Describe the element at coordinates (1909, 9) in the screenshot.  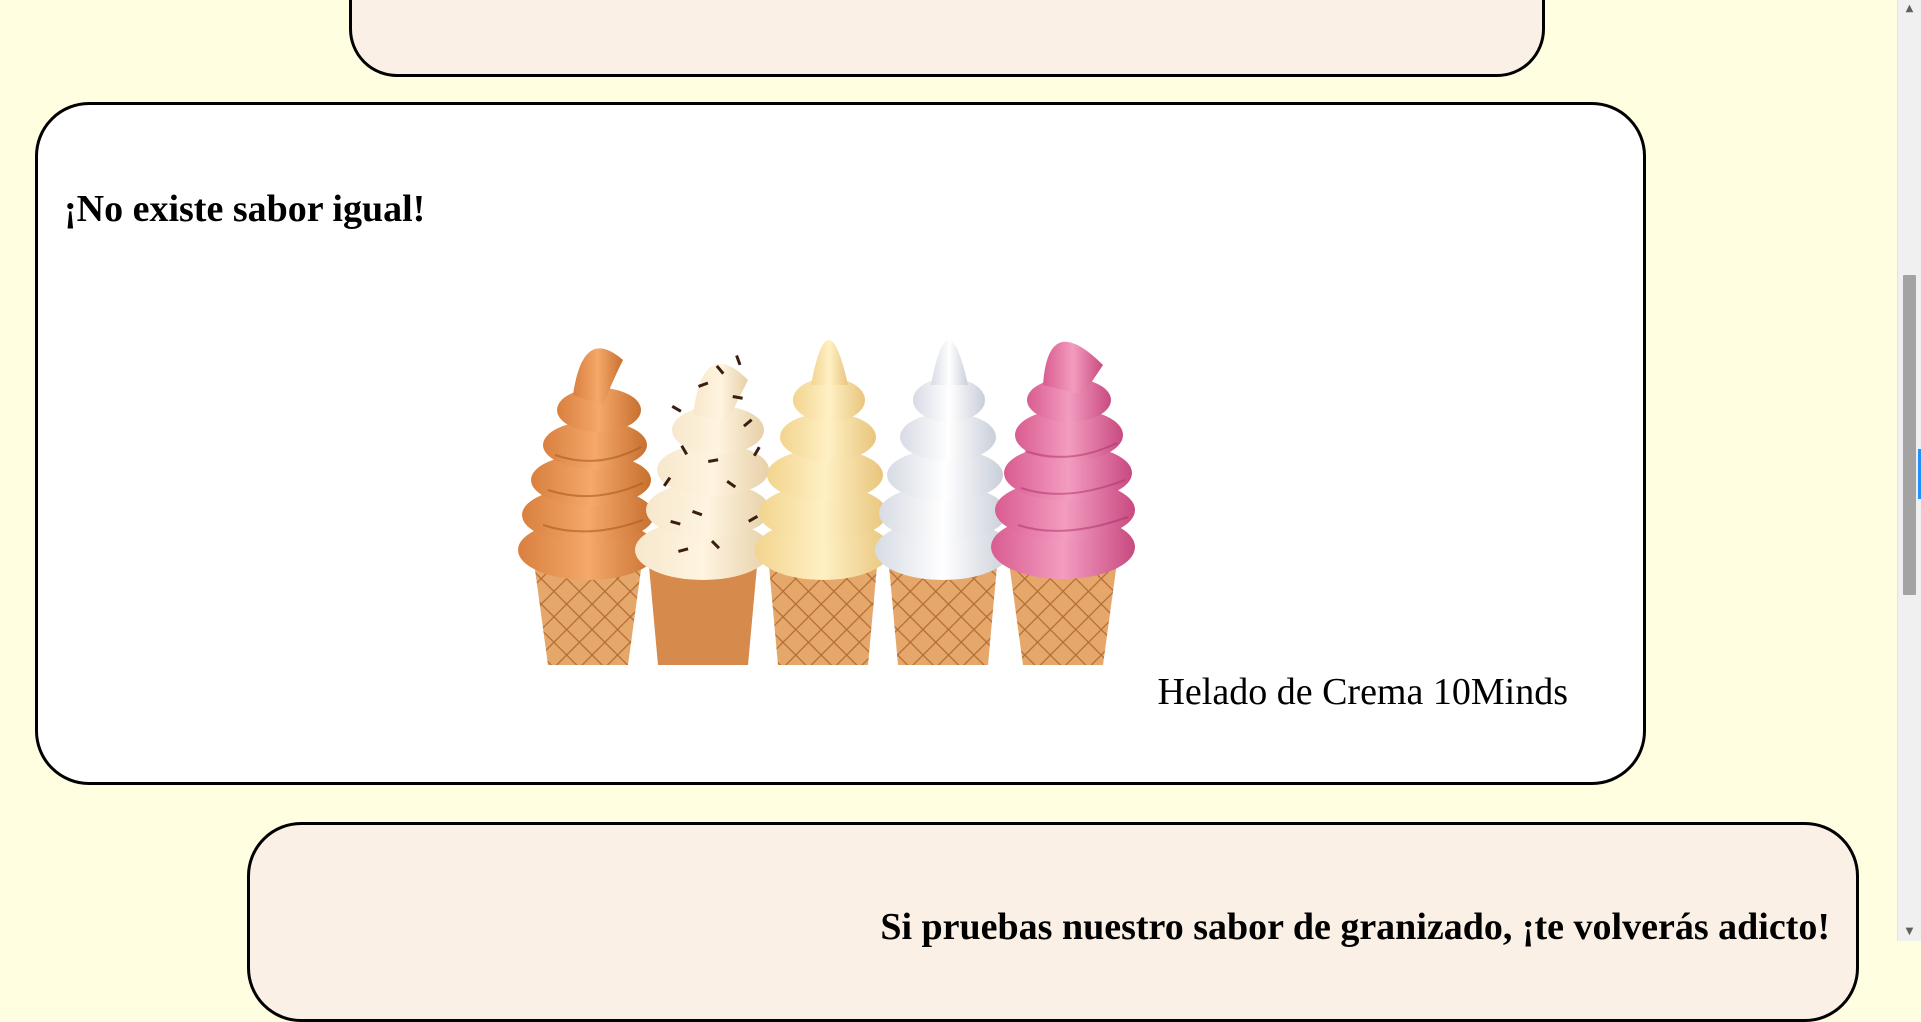
I see `scroll-up-arrow-icon: ▲` at that location.